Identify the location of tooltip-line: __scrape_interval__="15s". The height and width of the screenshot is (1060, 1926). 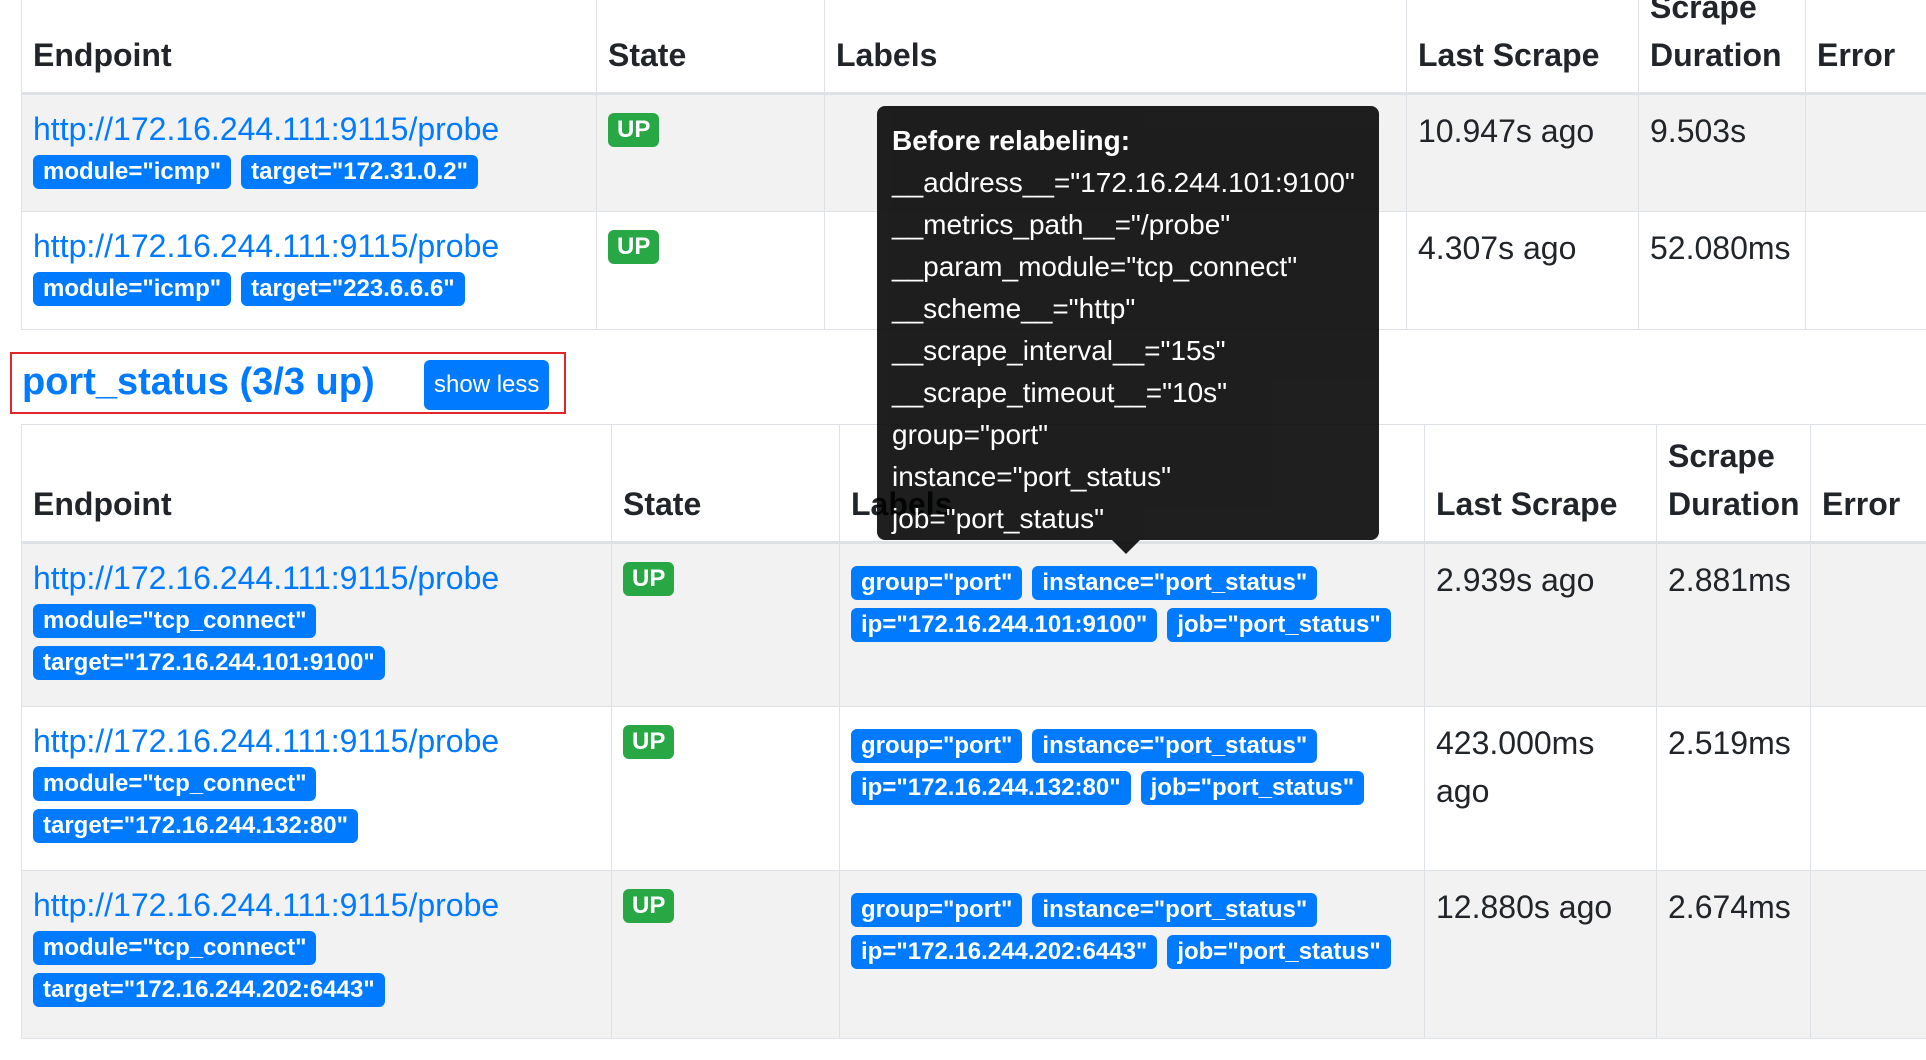
(1059, 350).